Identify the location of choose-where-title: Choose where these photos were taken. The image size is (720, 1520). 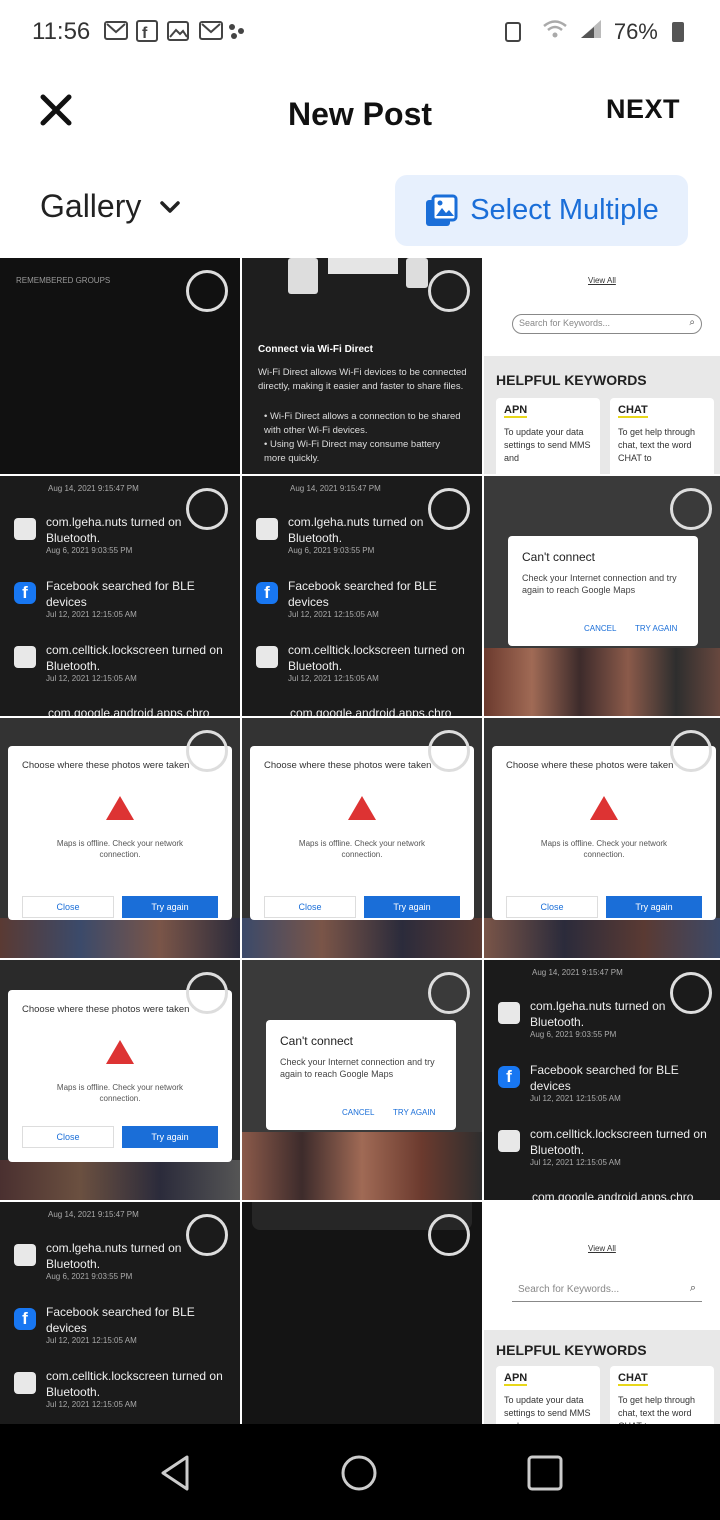
(348, 765).